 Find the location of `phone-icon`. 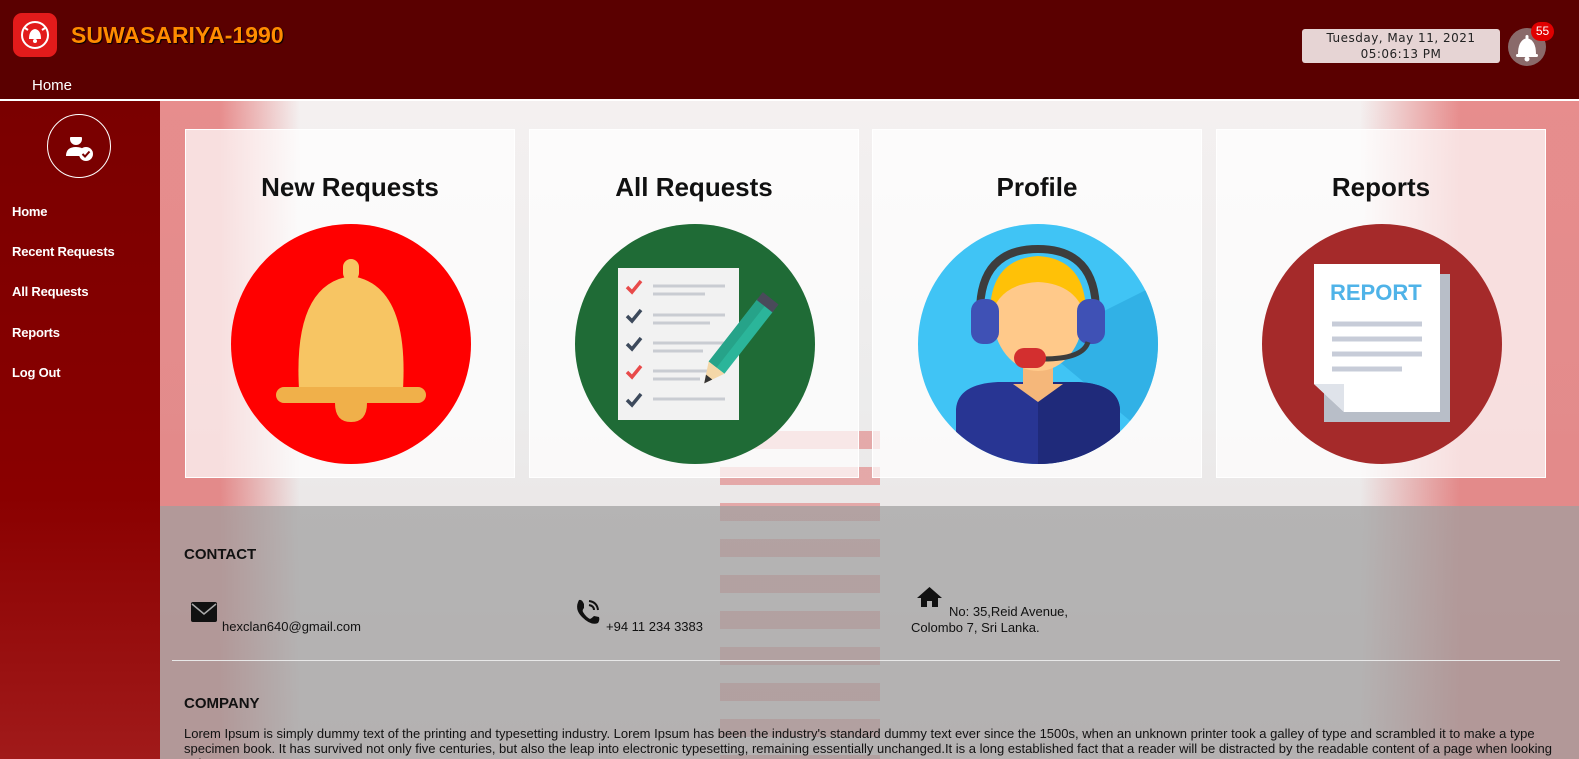

phone-icon is located at coordinates (588, 611).